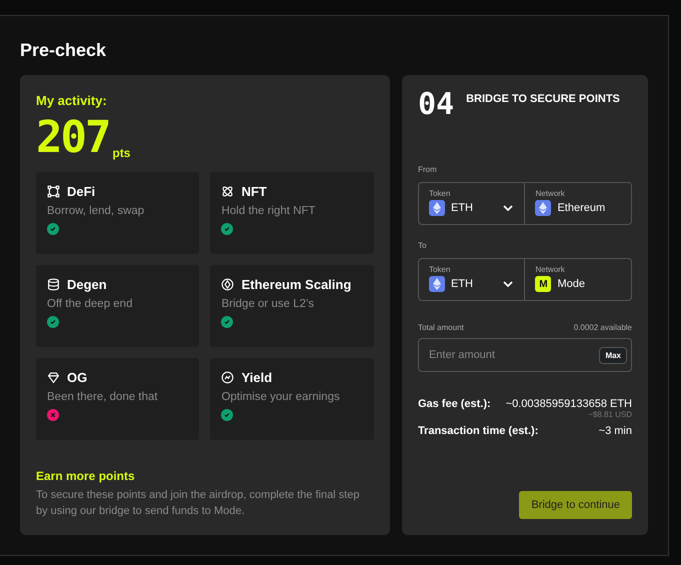 The height and width of the screenshot is (565, 681). Describe the element at coordinates (103, 397) in the screenshot. I see `category-description: Been there, done that` at that location.